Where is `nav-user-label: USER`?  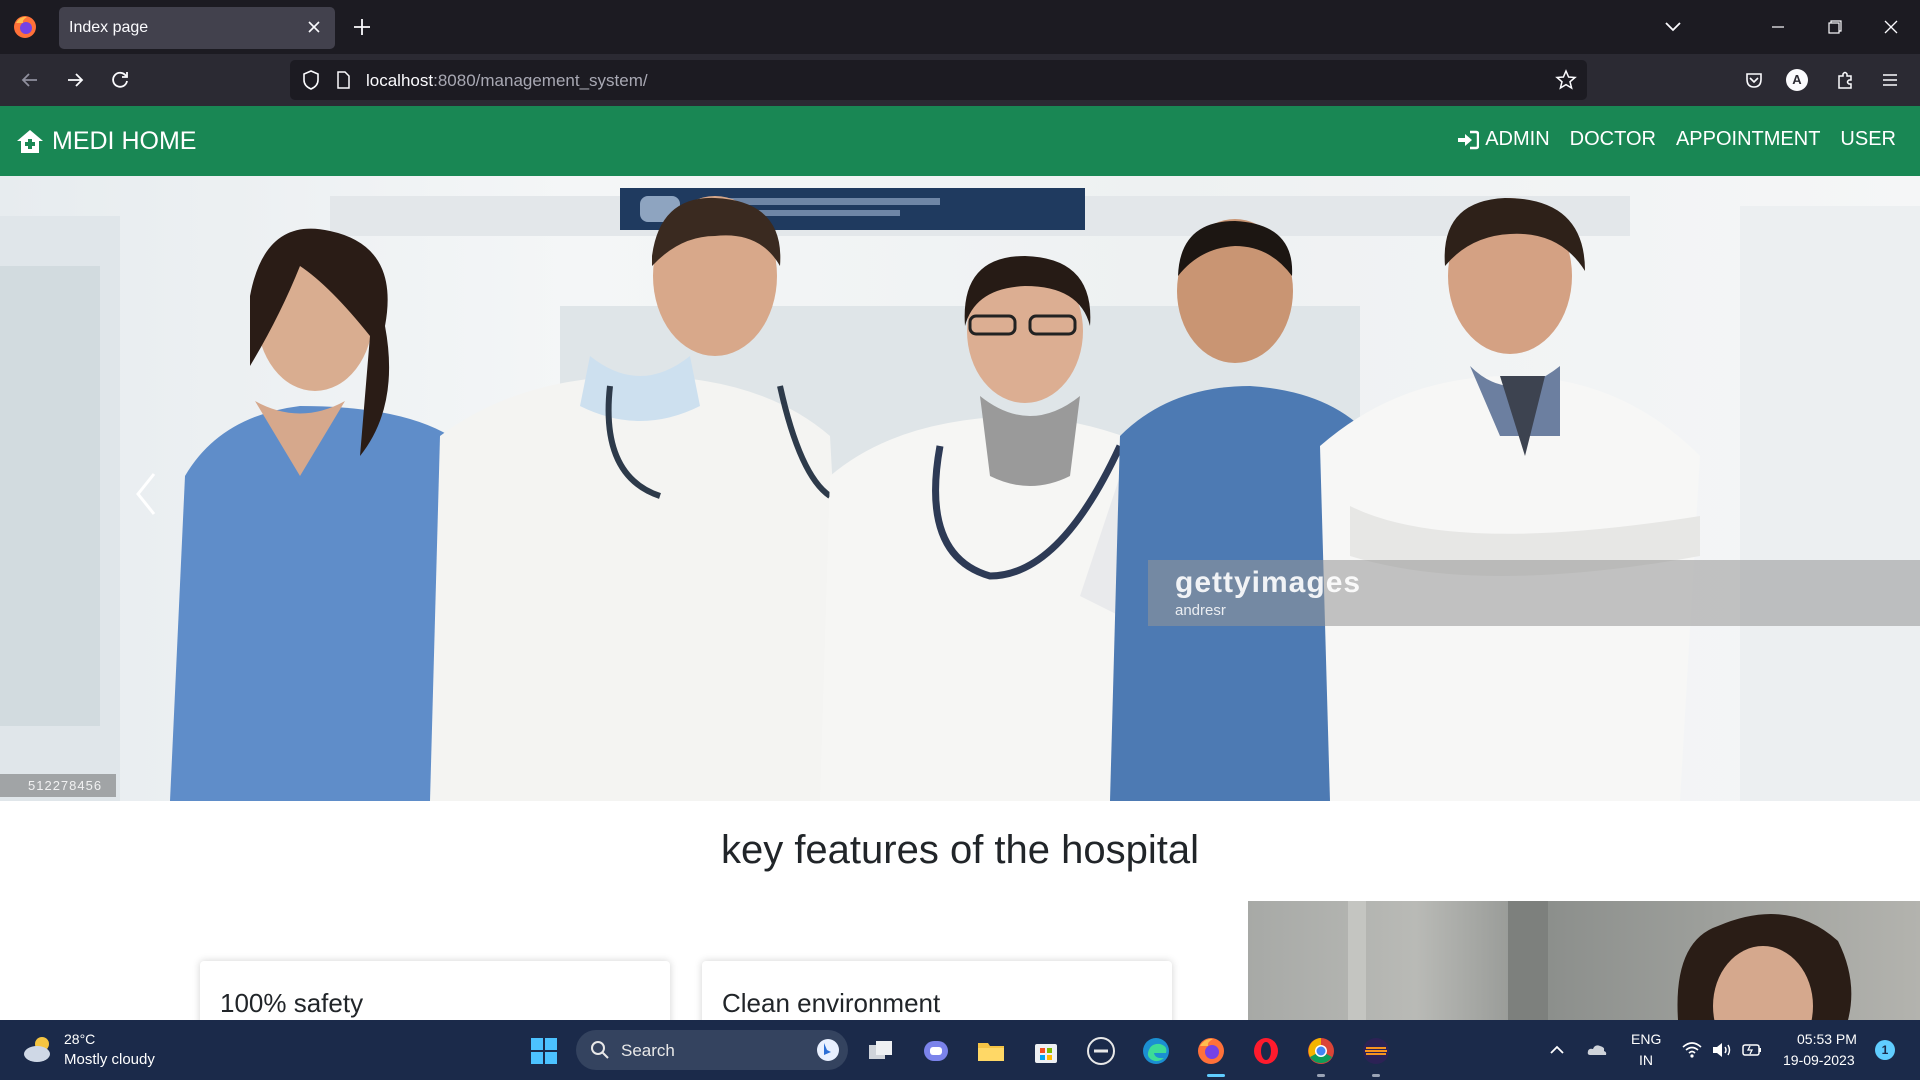 nav-user-label: USER is located at coordinates (1868, 139).